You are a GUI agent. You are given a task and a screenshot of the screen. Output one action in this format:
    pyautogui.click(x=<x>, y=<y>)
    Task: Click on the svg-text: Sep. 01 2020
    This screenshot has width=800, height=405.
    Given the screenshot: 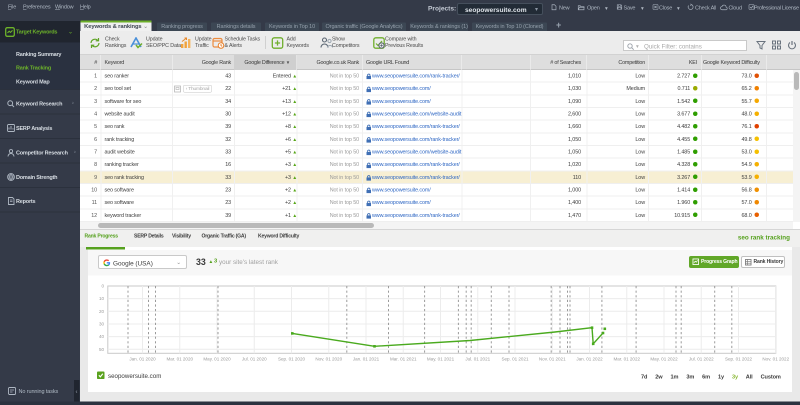 What is the action you would take?
    pyautogui.click(x=292, y=359)
    